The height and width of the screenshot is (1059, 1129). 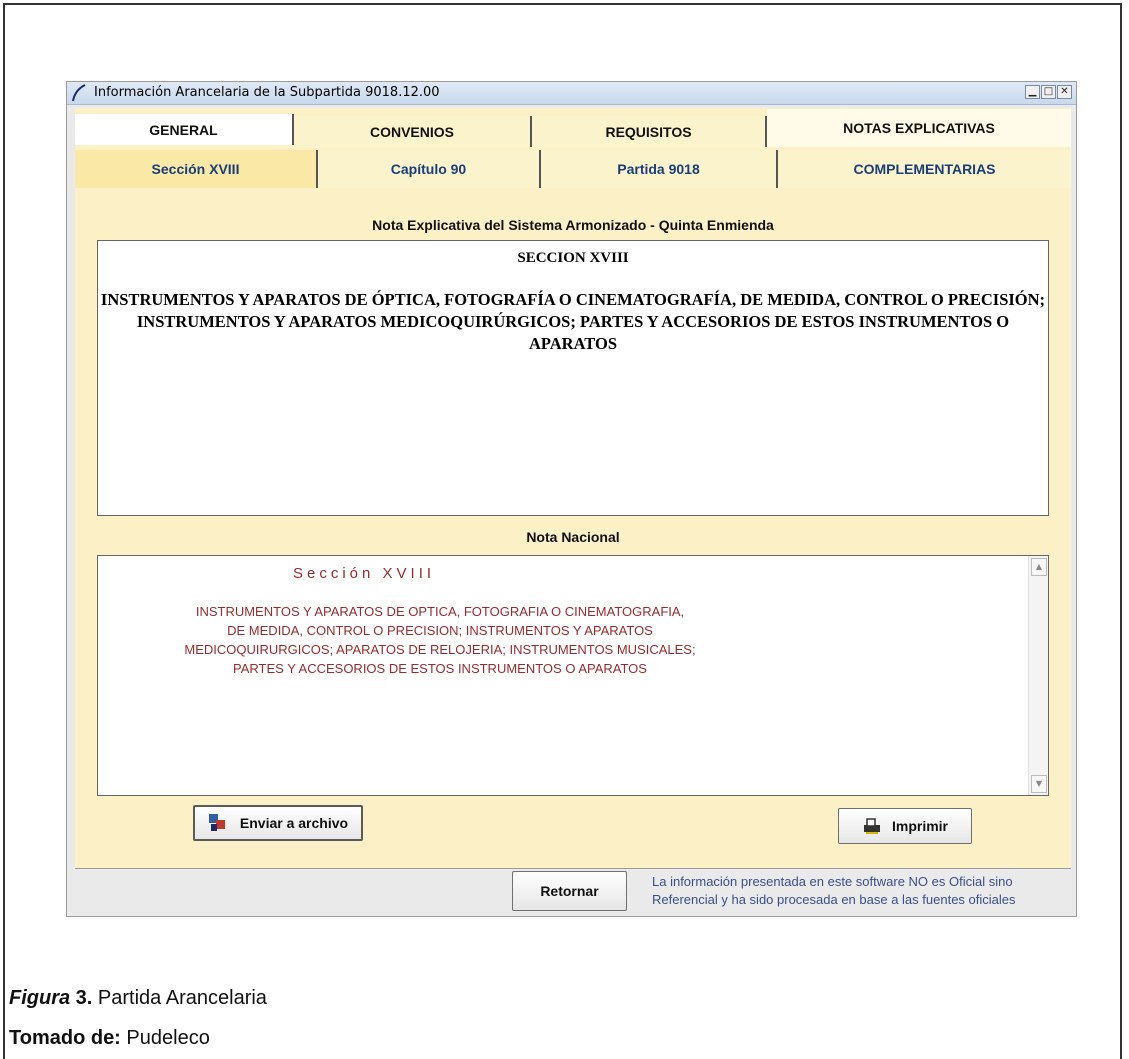 I want to click on subtab-label: Capítulo 90, so click(x=428, y=169).